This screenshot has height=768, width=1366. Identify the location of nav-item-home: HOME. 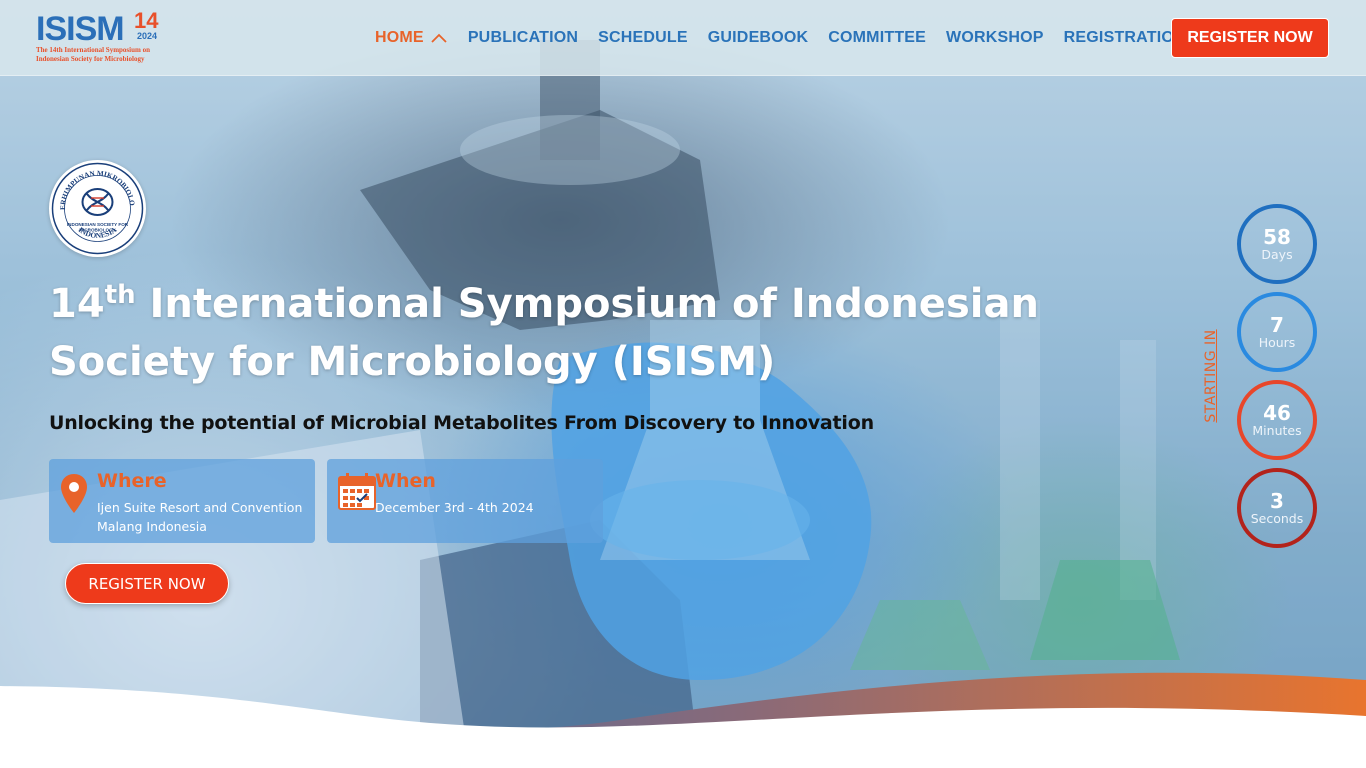
(411, 38).